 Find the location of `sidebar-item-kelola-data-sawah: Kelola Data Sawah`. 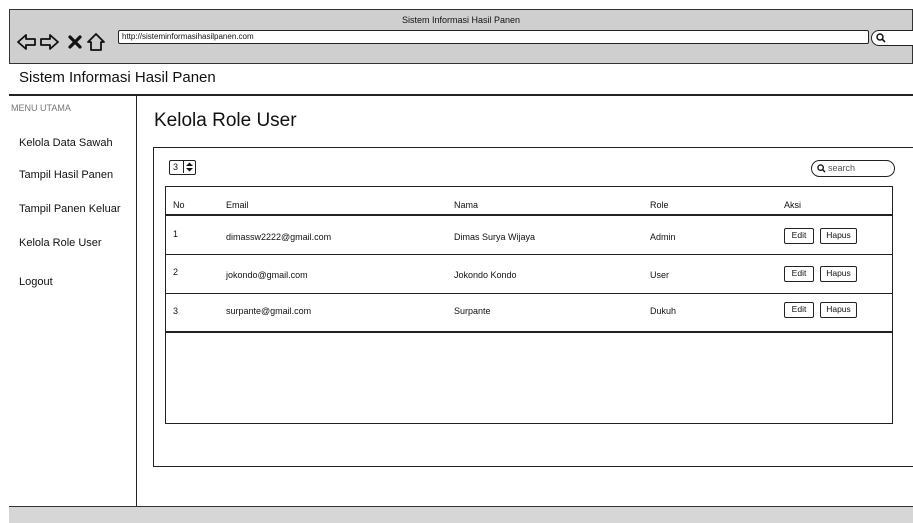

sidebar-item-kelola-data-sawah: Kelola Data Sawah is located at coordinates (66, 143).